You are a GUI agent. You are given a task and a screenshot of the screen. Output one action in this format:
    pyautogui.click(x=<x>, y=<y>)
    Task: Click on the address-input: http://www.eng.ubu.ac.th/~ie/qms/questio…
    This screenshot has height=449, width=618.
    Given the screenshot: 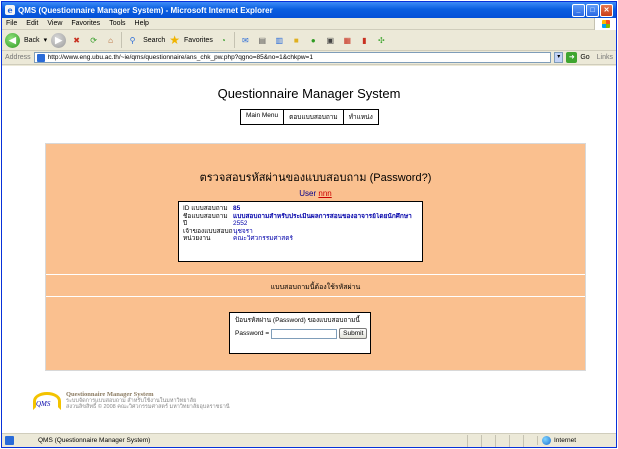 What is the action you would take?
    pyautogui.click(x=292, y=57)
    